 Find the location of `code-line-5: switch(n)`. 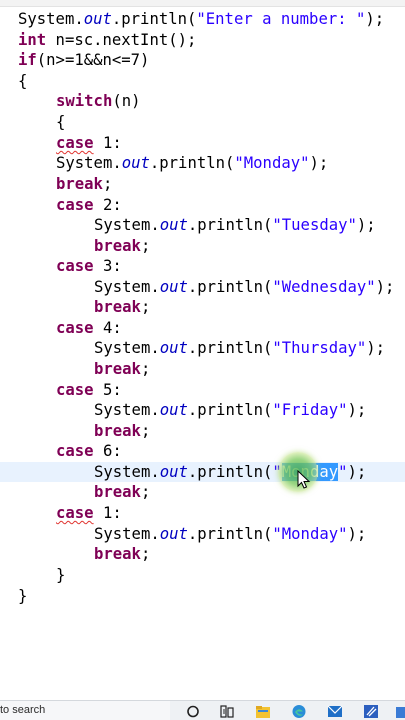

code-line-5: switch(n) is located at coordinates (230, 101).